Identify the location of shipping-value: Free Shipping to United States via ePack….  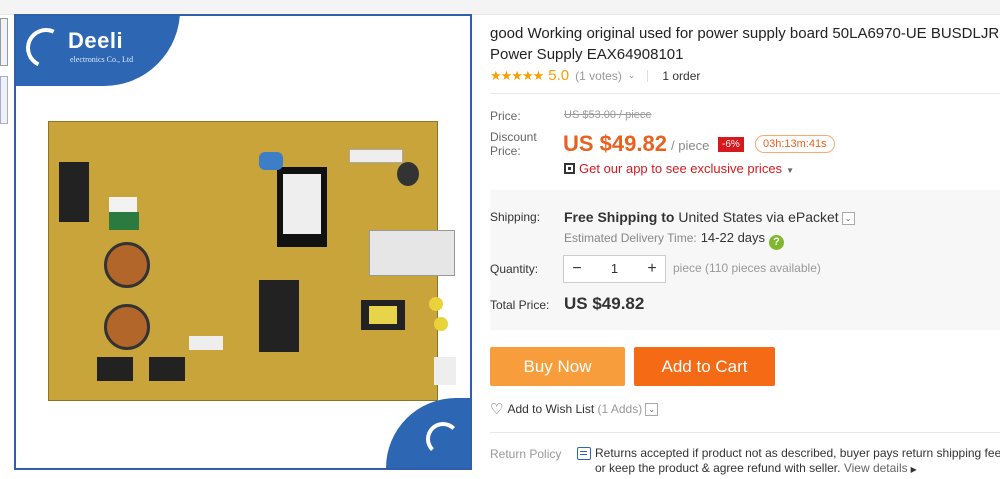
(709, 217).